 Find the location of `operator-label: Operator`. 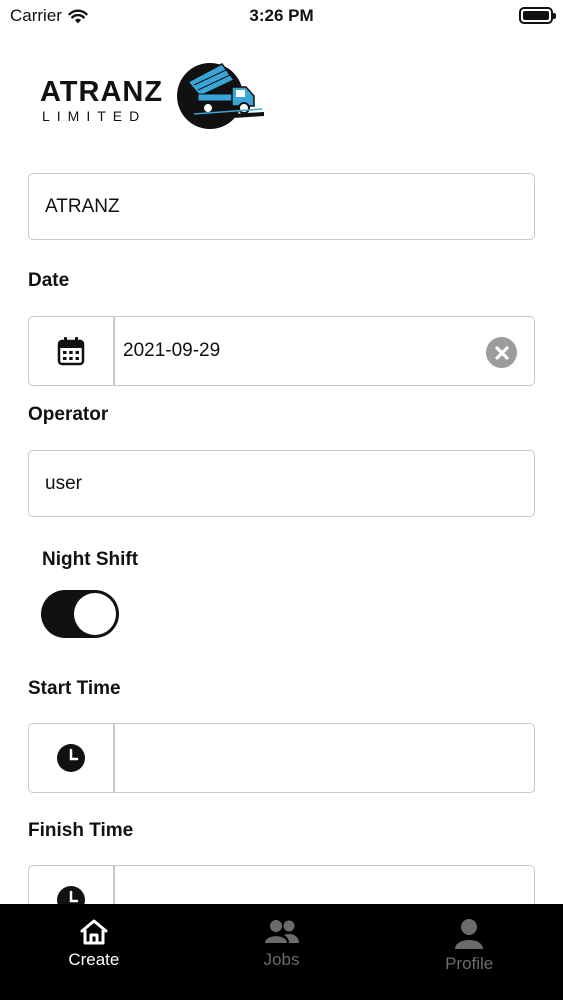

operator-label: Operator is located at coordinates (68, 414).